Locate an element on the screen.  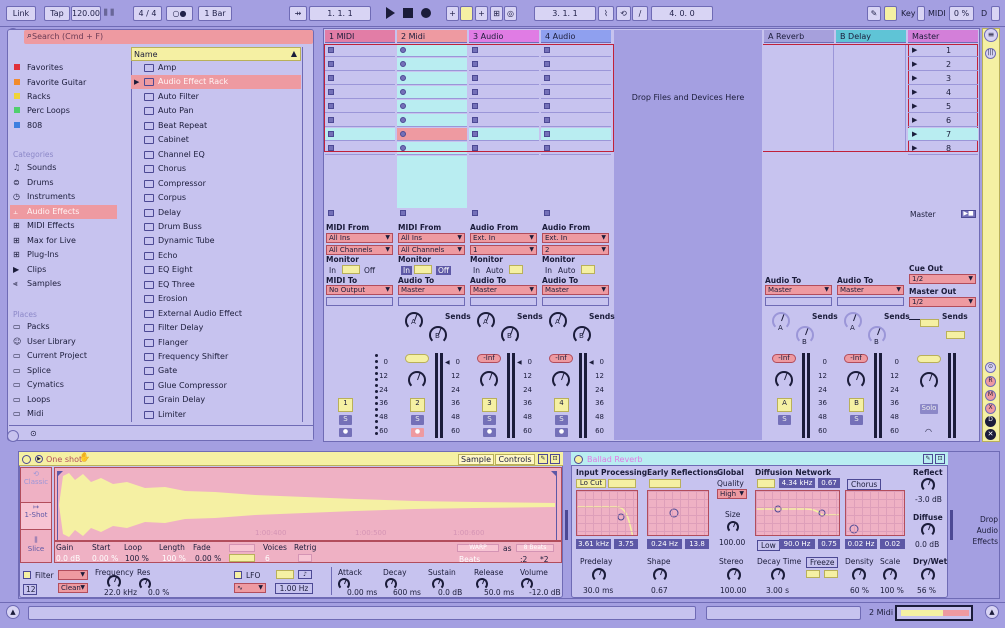
shape-value: 0.67 is located at coordinates (659, 590).